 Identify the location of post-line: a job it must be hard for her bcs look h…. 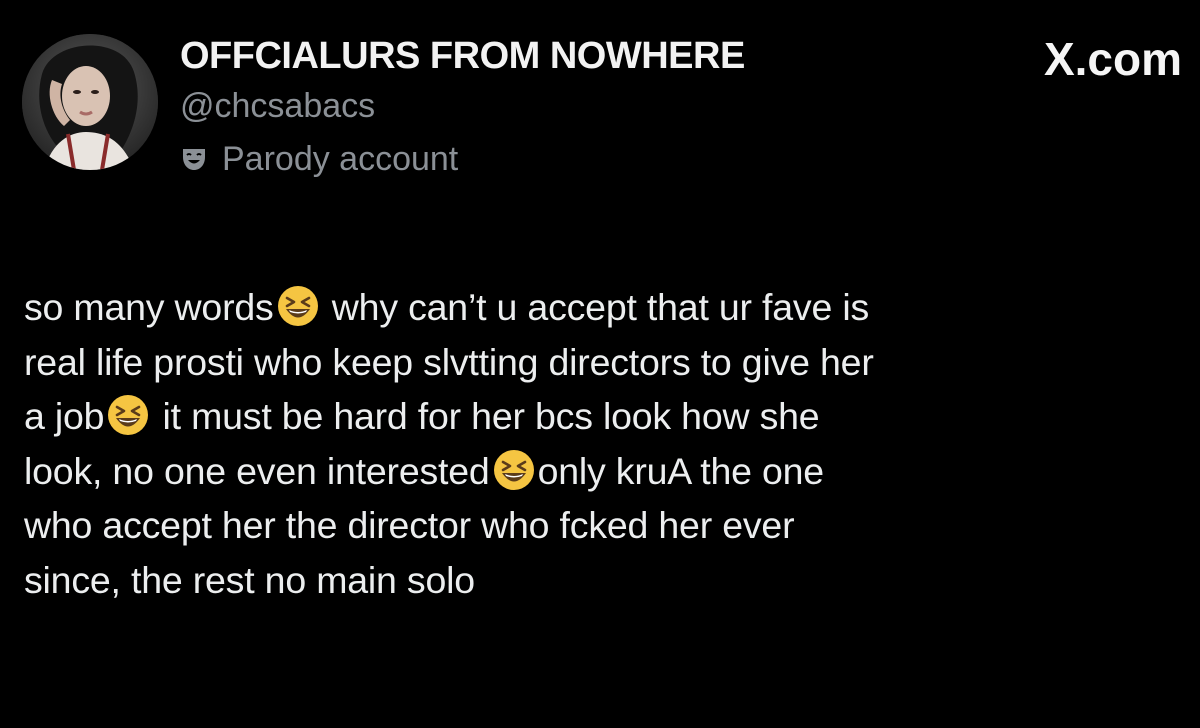
(604, 416).